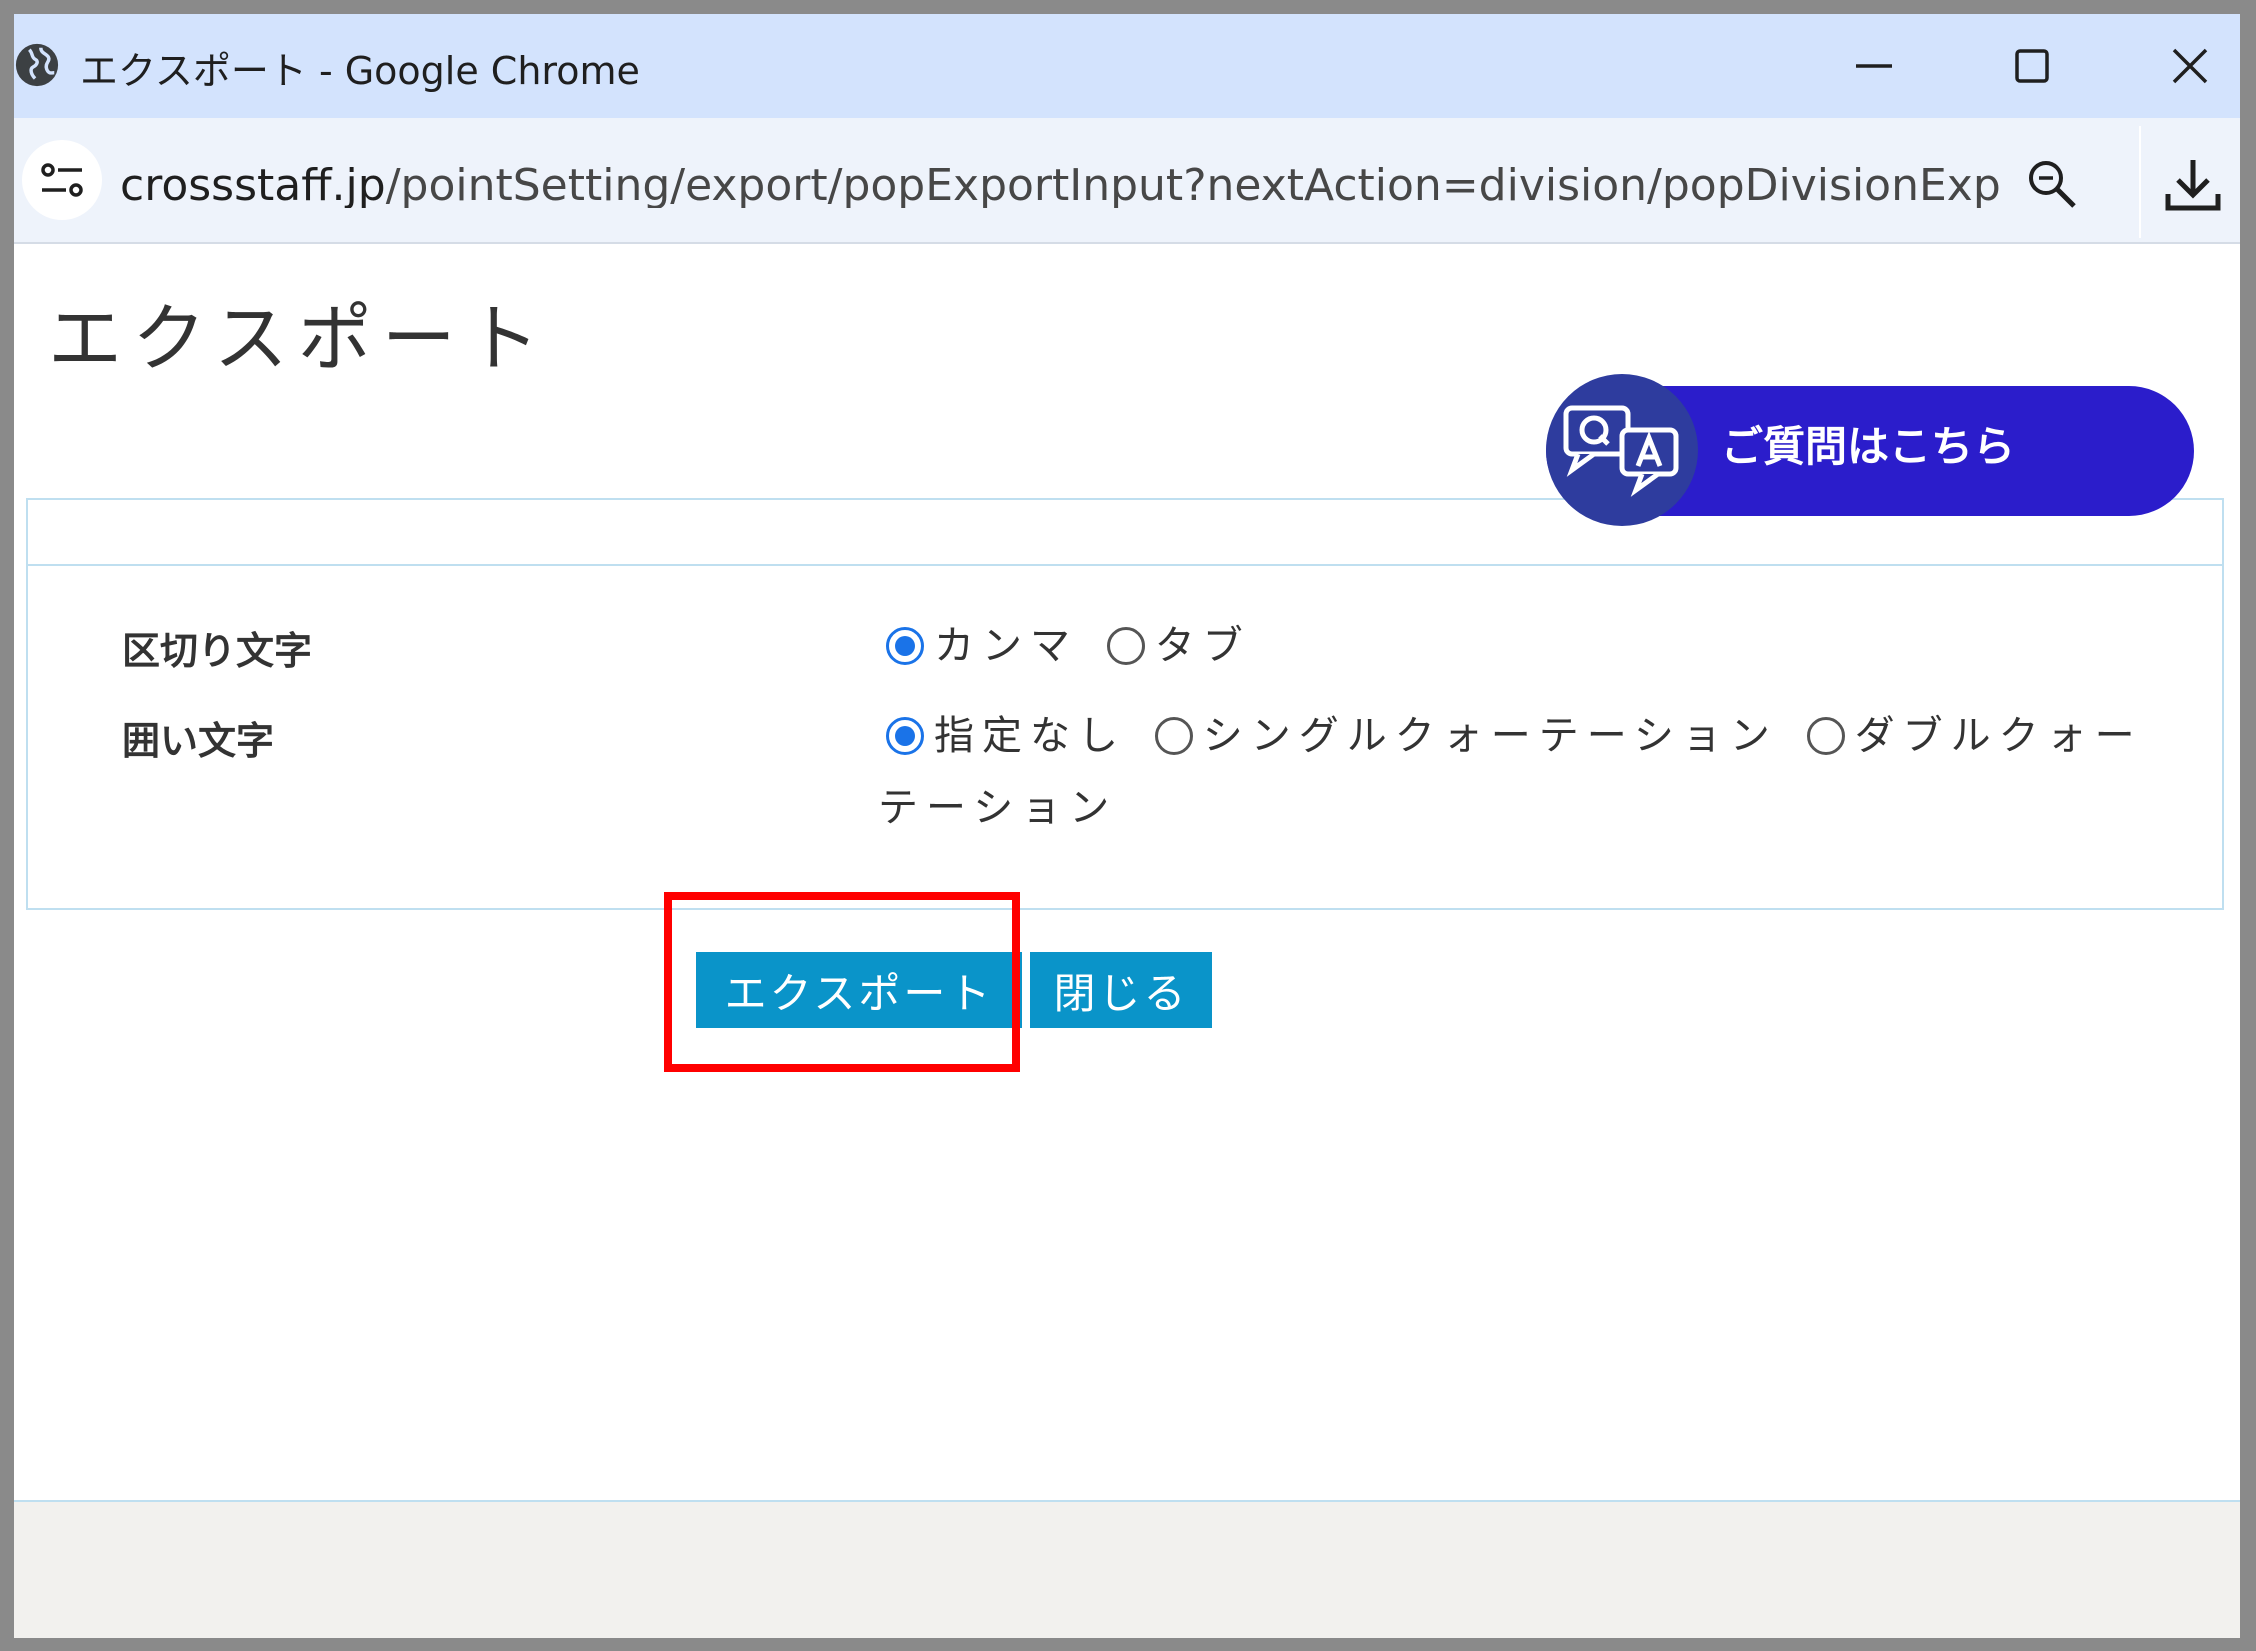 The height and width of the screenshot is (1651, 2256). I want to click on delimiter-options: カンマ タブ, so click(1528, 646).